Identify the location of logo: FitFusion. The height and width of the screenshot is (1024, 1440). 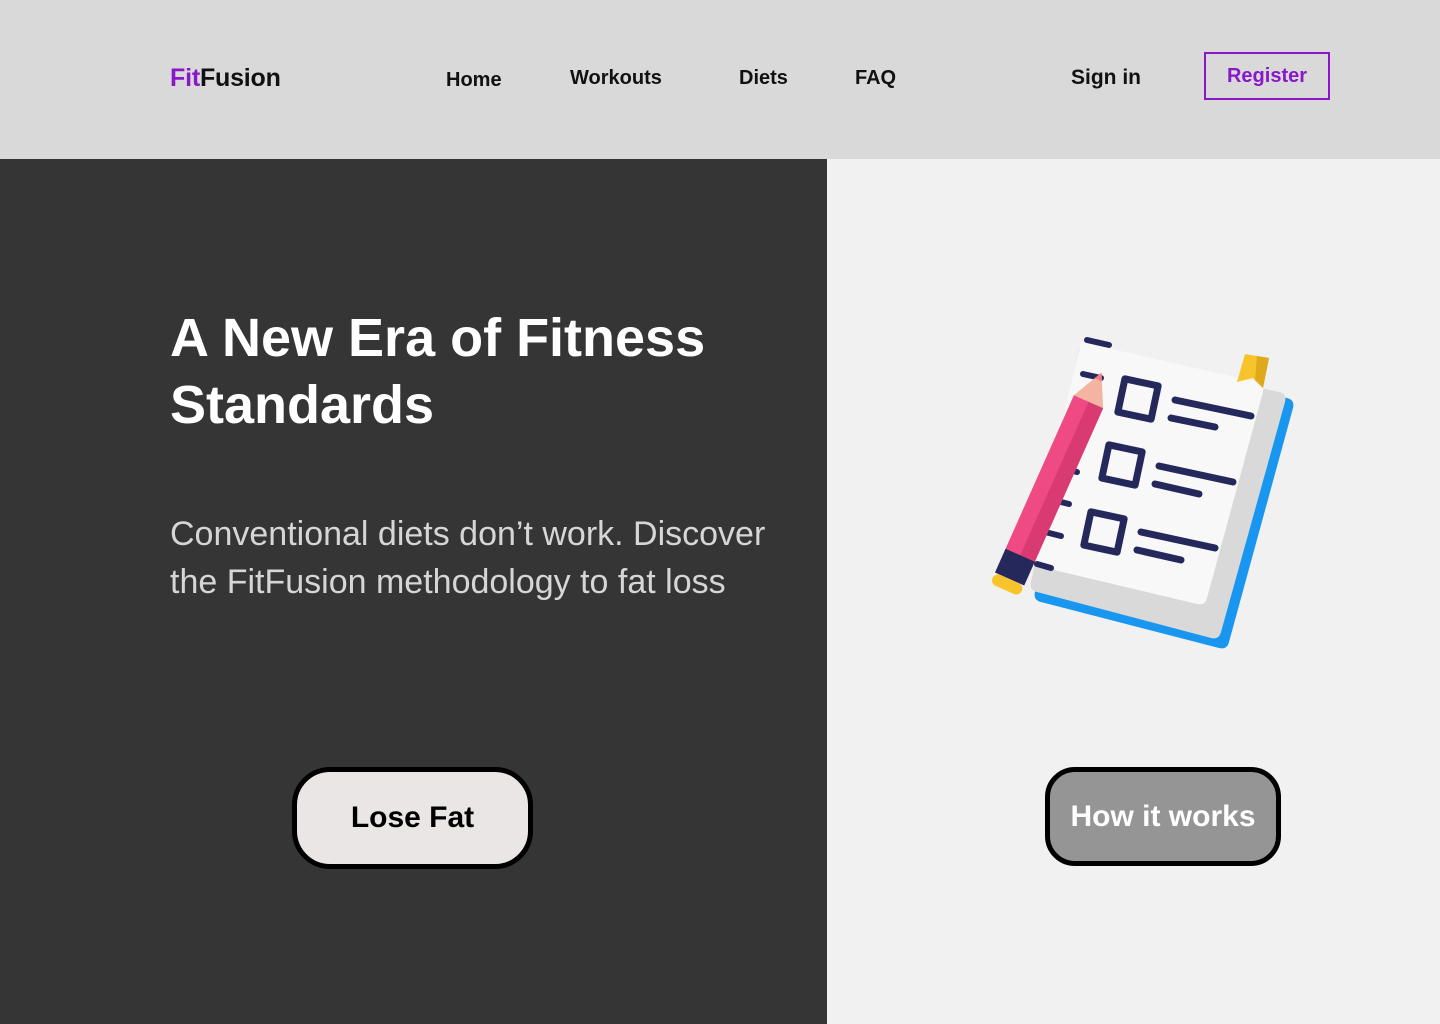
(225, 78).